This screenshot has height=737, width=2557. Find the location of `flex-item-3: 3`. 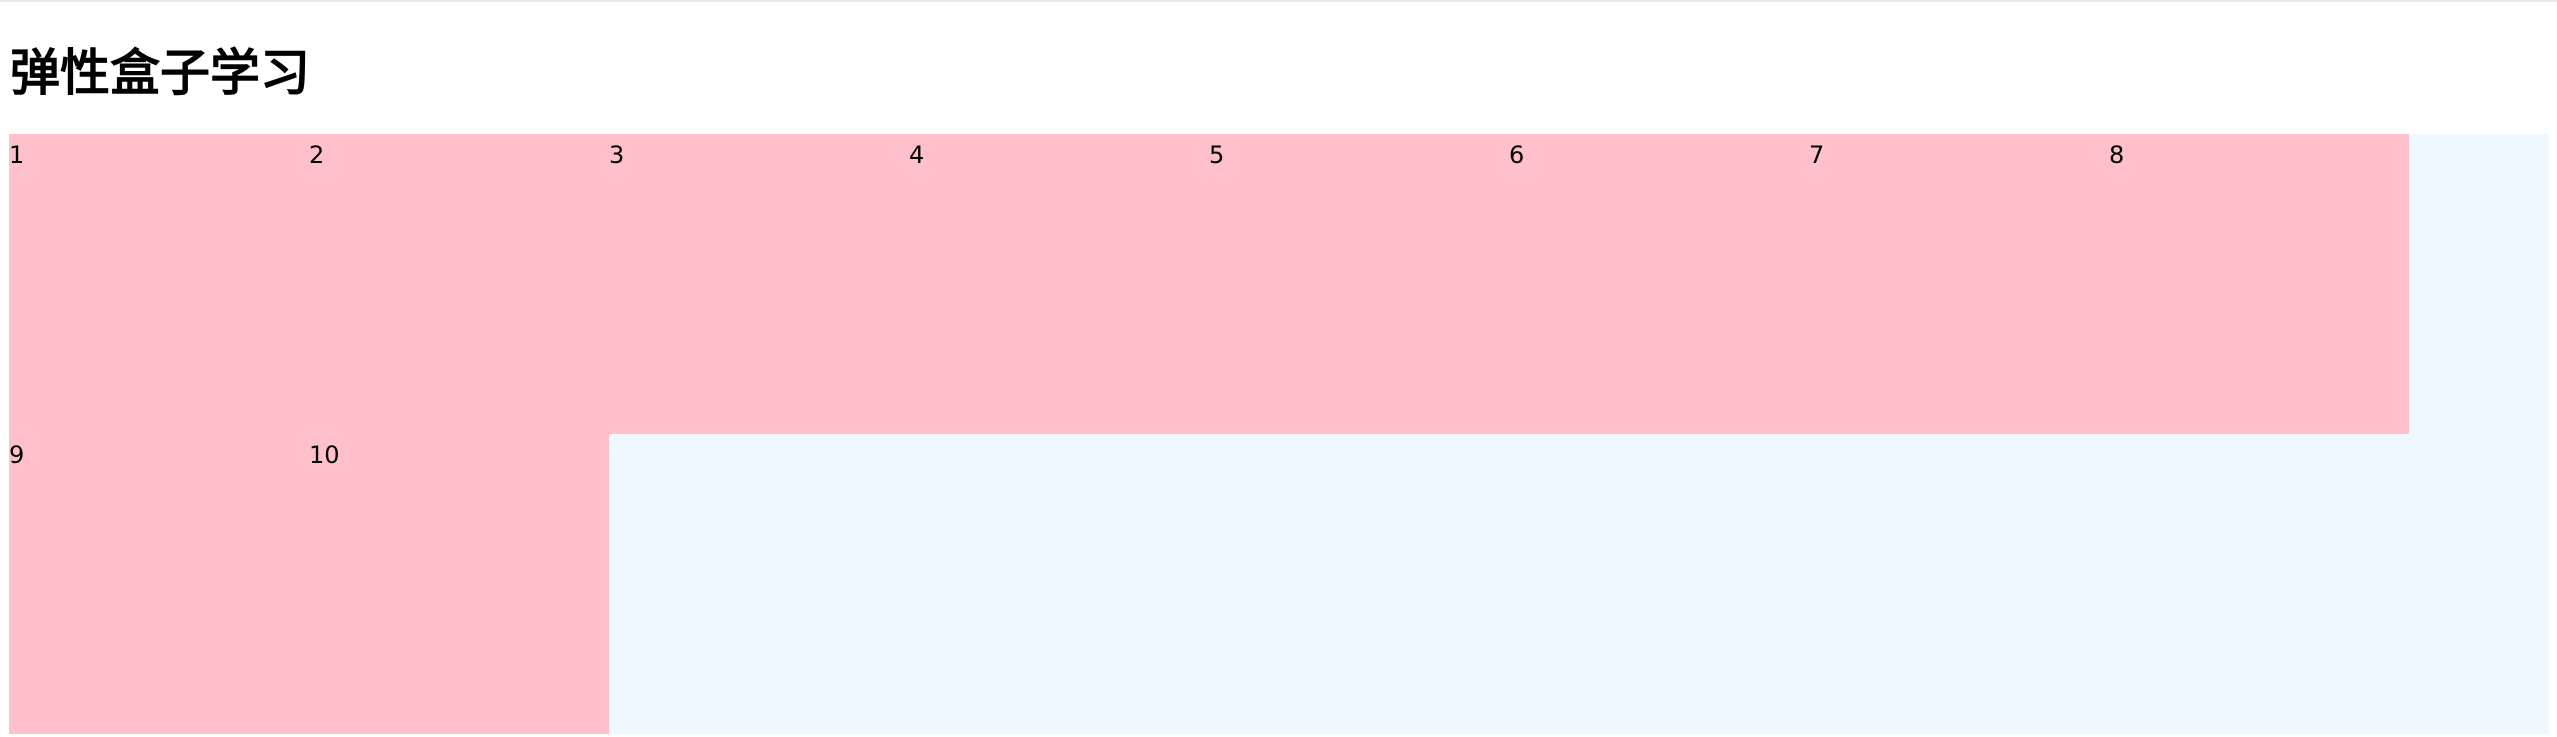

flex-item-3: 3 is located at coordinates (759, 284).